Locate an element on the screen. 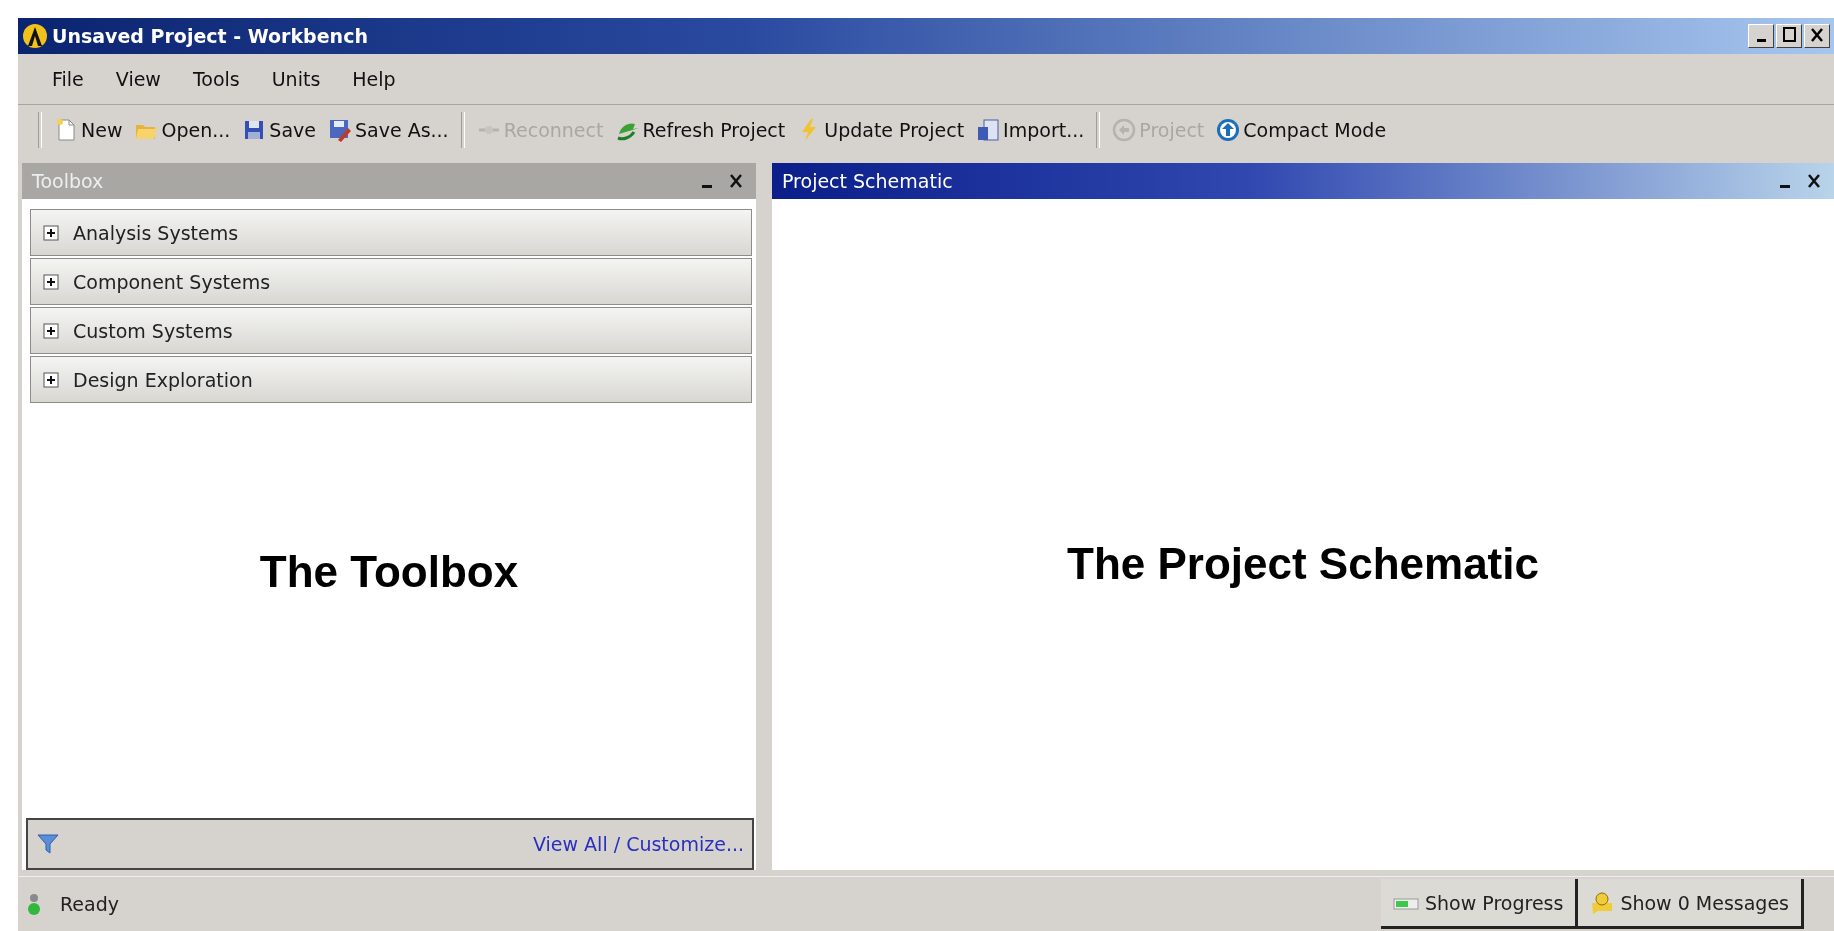 This screenshot has width=1834, height=931. panel-caption: The Toolbox is located at coordinates (389, 571).